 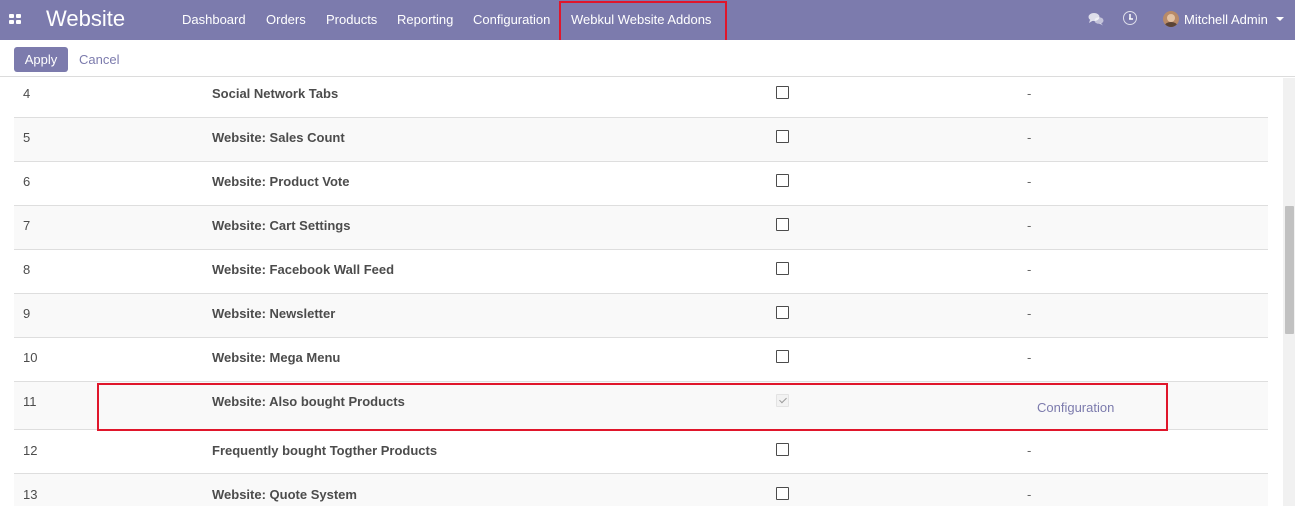 I want to click on nav-dashboard: Dashboard, so click(x=214, y=19).